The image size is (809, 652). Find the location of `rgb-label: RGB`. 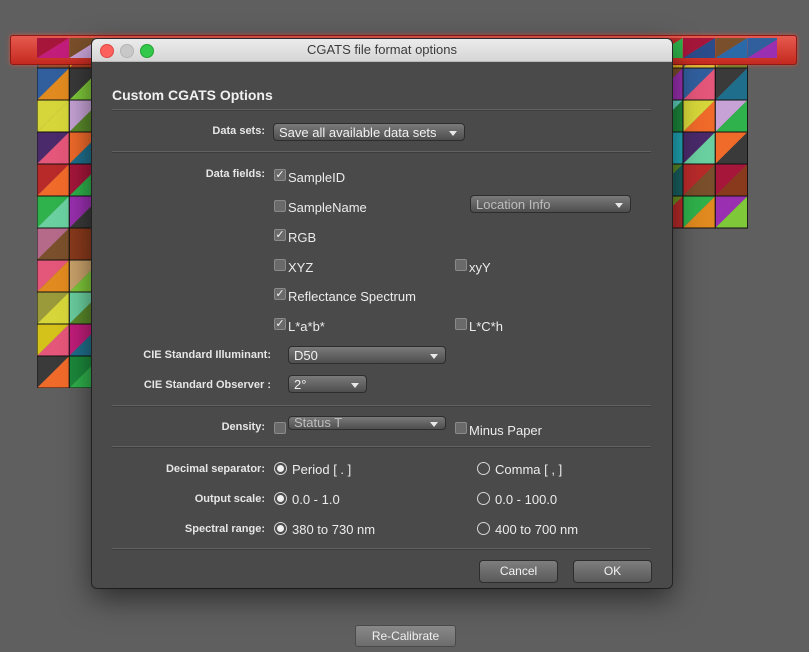

rgb-label: RGB is located at coordinates (302, 237).